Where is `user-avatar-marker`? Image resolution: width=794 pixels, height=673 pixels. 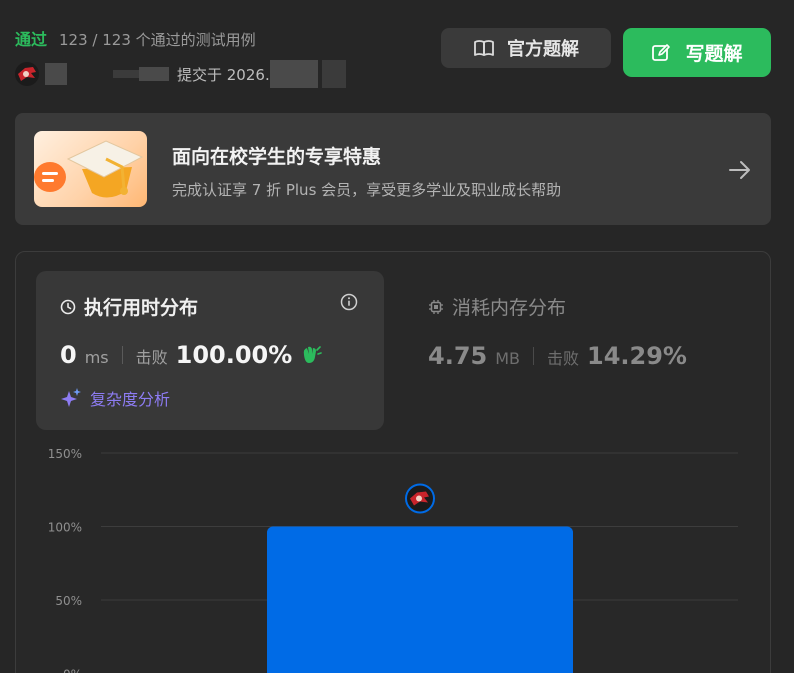 user-avatar-marker is located at coordinates (420, 498).